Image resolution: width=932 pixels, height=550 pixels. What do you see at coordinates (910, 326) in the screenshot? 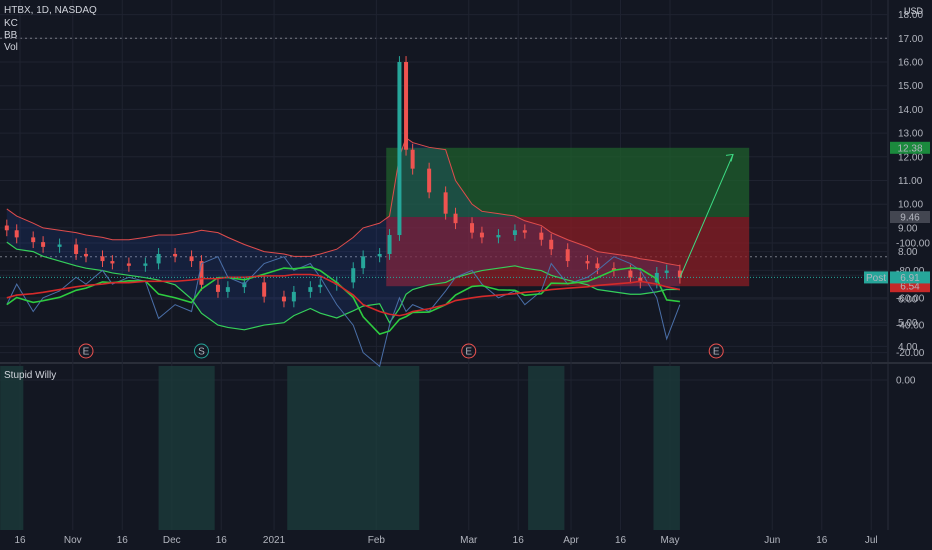
I see `osc-tick-label: -40.00` at bounding box center [910, 326].